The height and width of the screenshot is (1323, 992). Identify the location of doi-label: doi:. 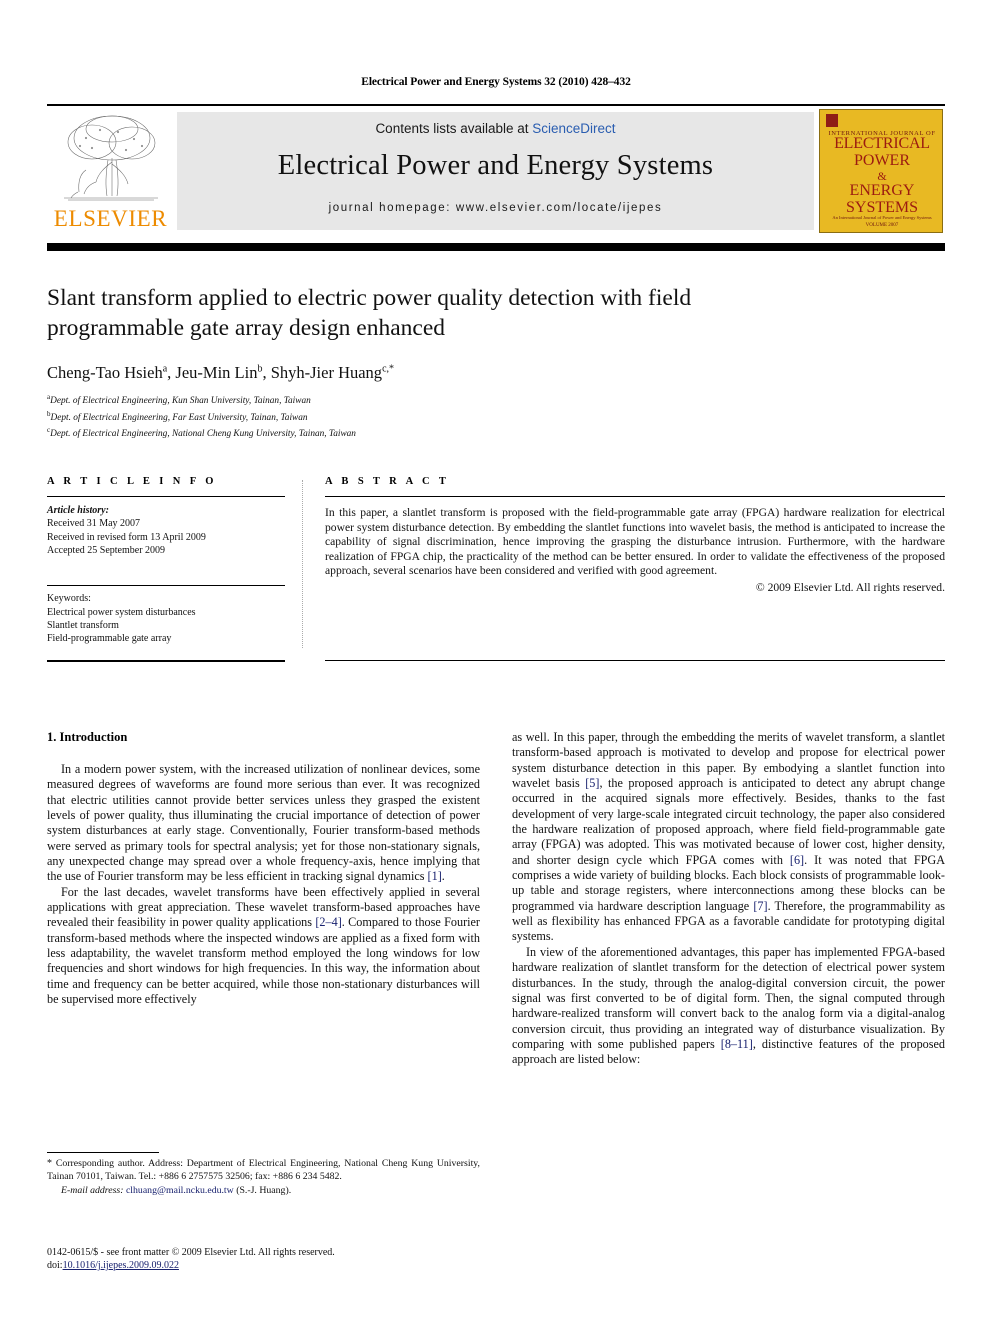
(55, 1265).